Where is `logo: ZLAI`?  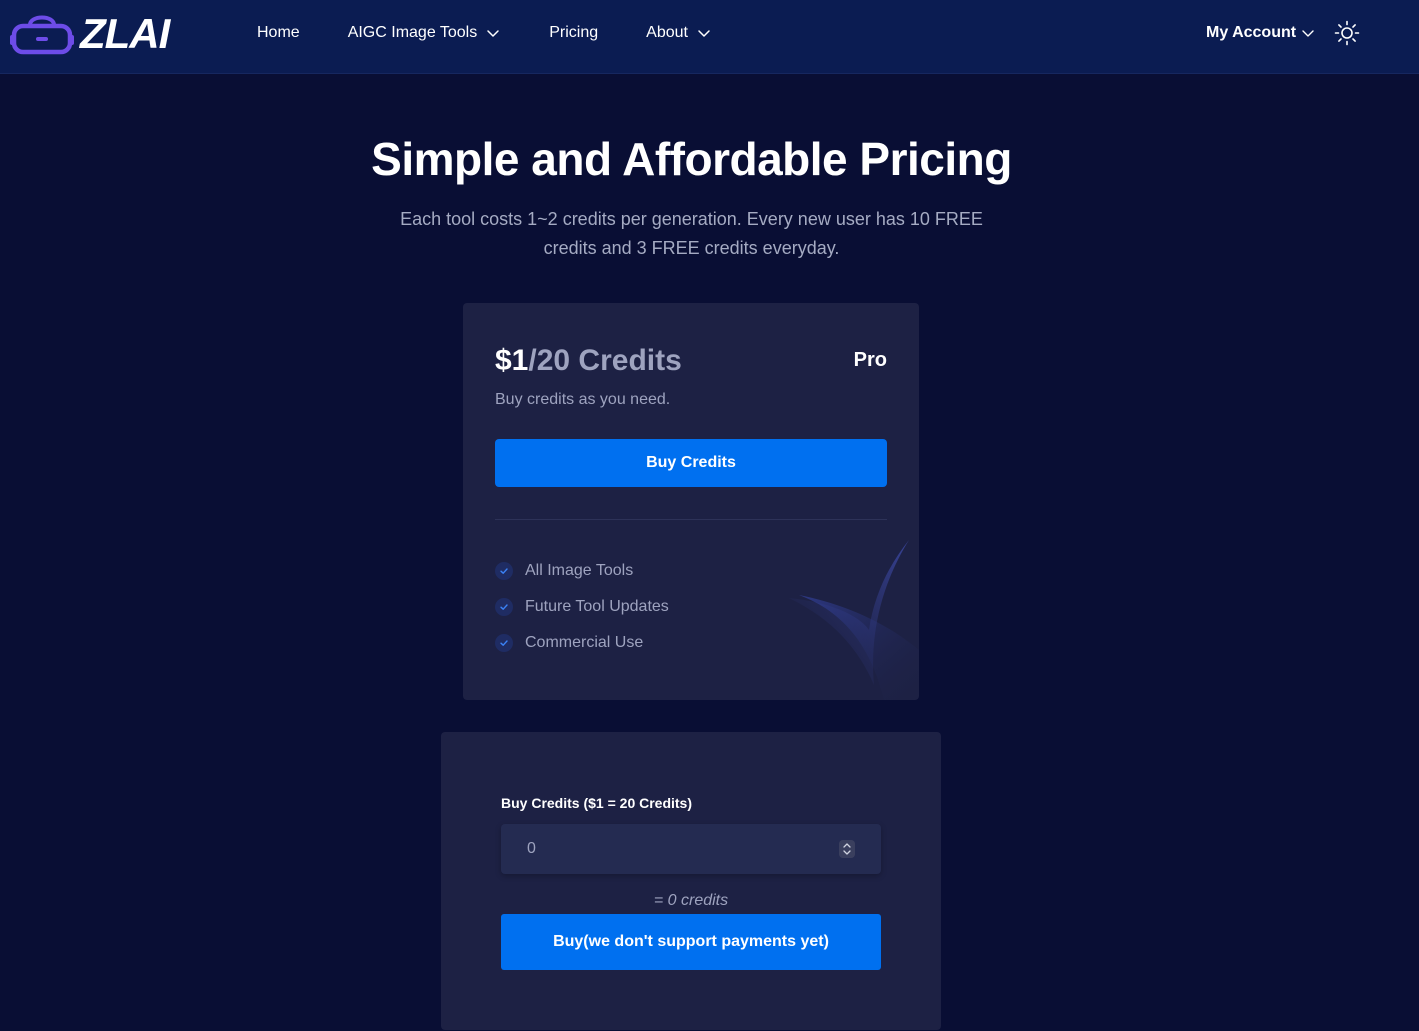 logo: ZLAI is located at coordinates (90, 34).